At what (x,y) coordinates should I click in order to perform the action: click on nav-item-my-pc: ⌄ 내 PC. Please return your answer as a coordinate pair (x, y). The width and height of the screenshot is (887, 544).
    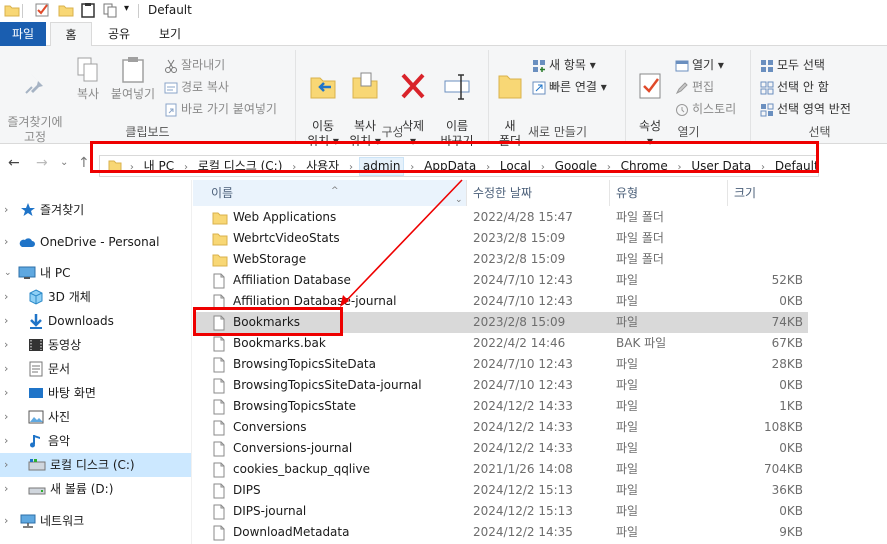
    Looking at the image, I should click on (95, 273).